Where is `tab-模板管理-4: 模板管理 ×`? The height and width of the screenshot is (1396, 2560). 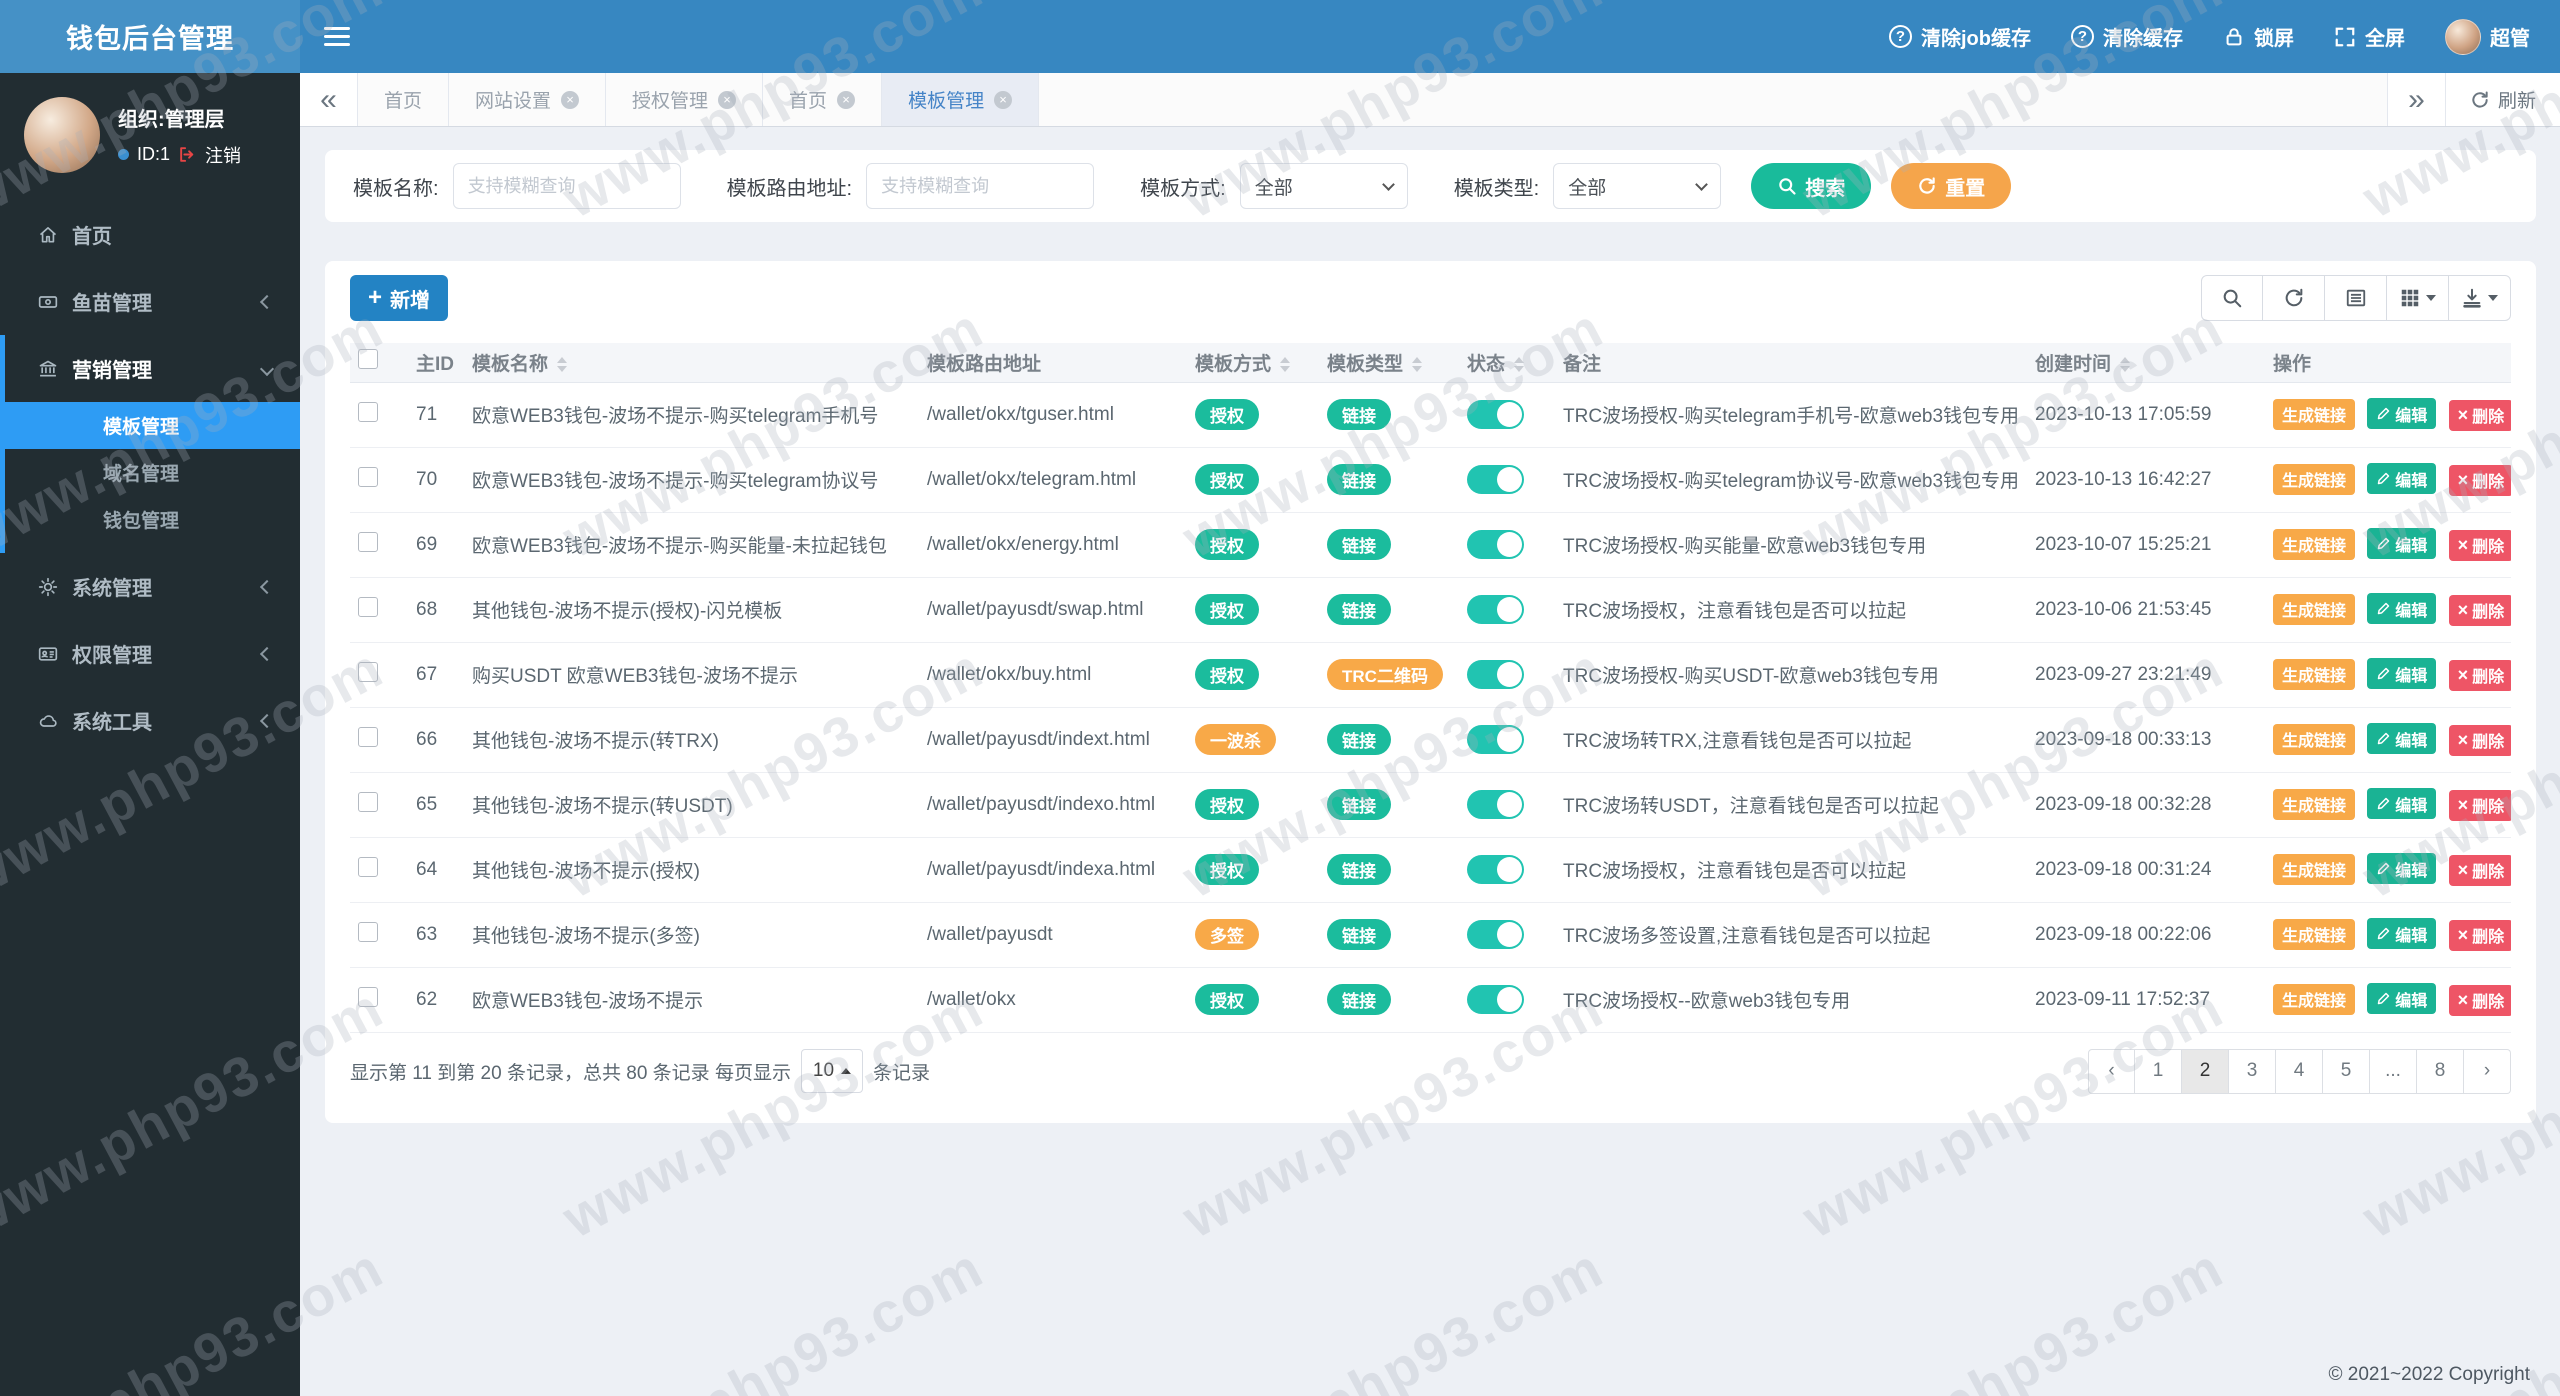
tab-模板管理-4: 模板管理 × is located at coordinates (961, 99).